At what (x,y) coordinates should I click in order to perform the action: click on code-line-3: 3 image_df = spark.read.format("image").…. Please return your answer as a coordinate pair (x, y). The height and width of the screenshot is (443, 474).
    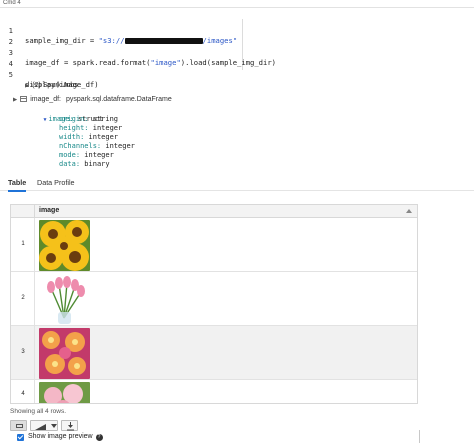
    Looking at the image, I should click on (138, 52).